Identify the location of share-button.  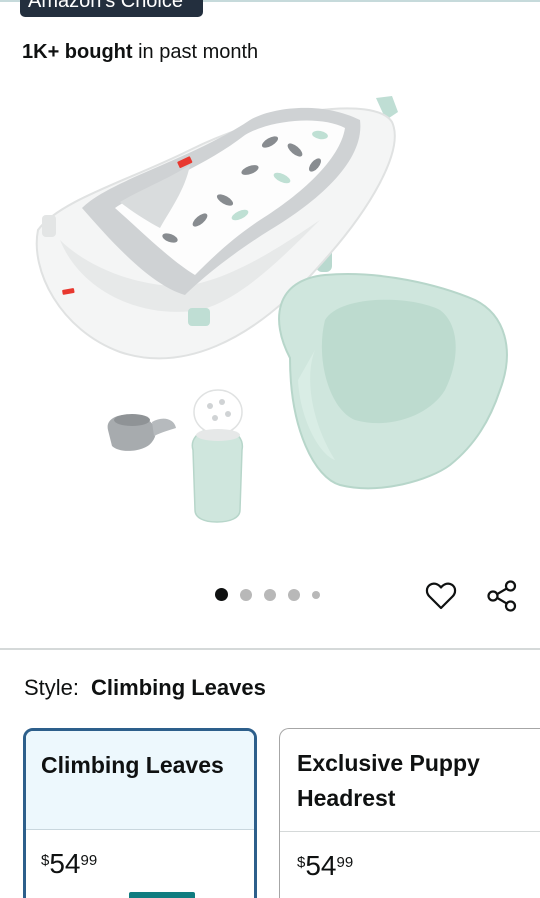
(502, 596).